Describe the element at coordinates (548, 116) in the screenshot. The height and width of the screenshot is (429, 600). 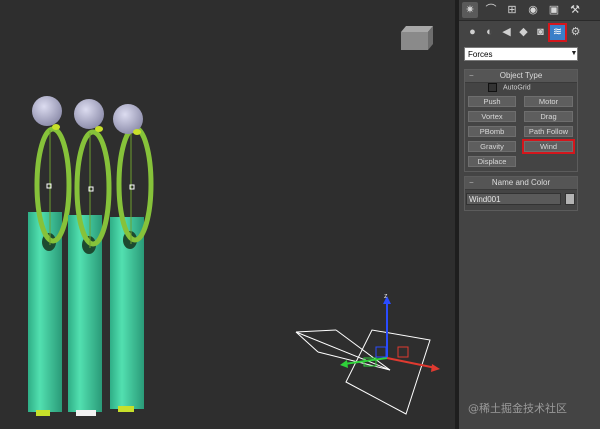
I see `drag-button: Drag` at that location.